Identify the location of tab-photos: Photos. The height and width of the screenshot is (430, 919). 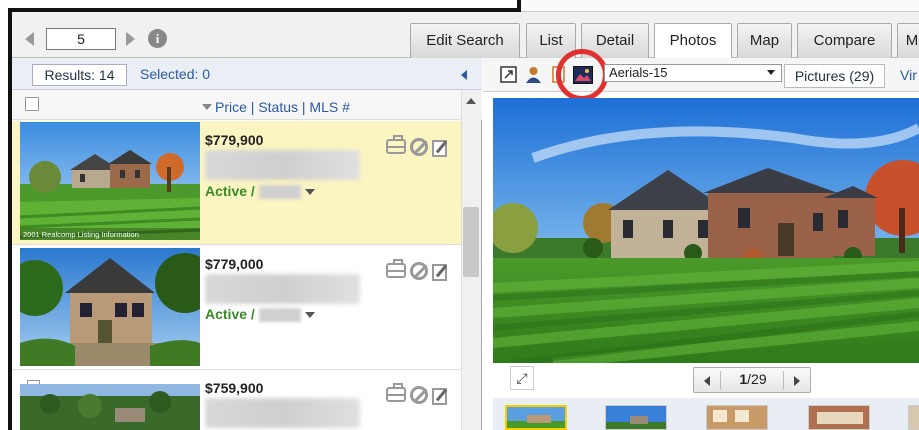
(693, 41).